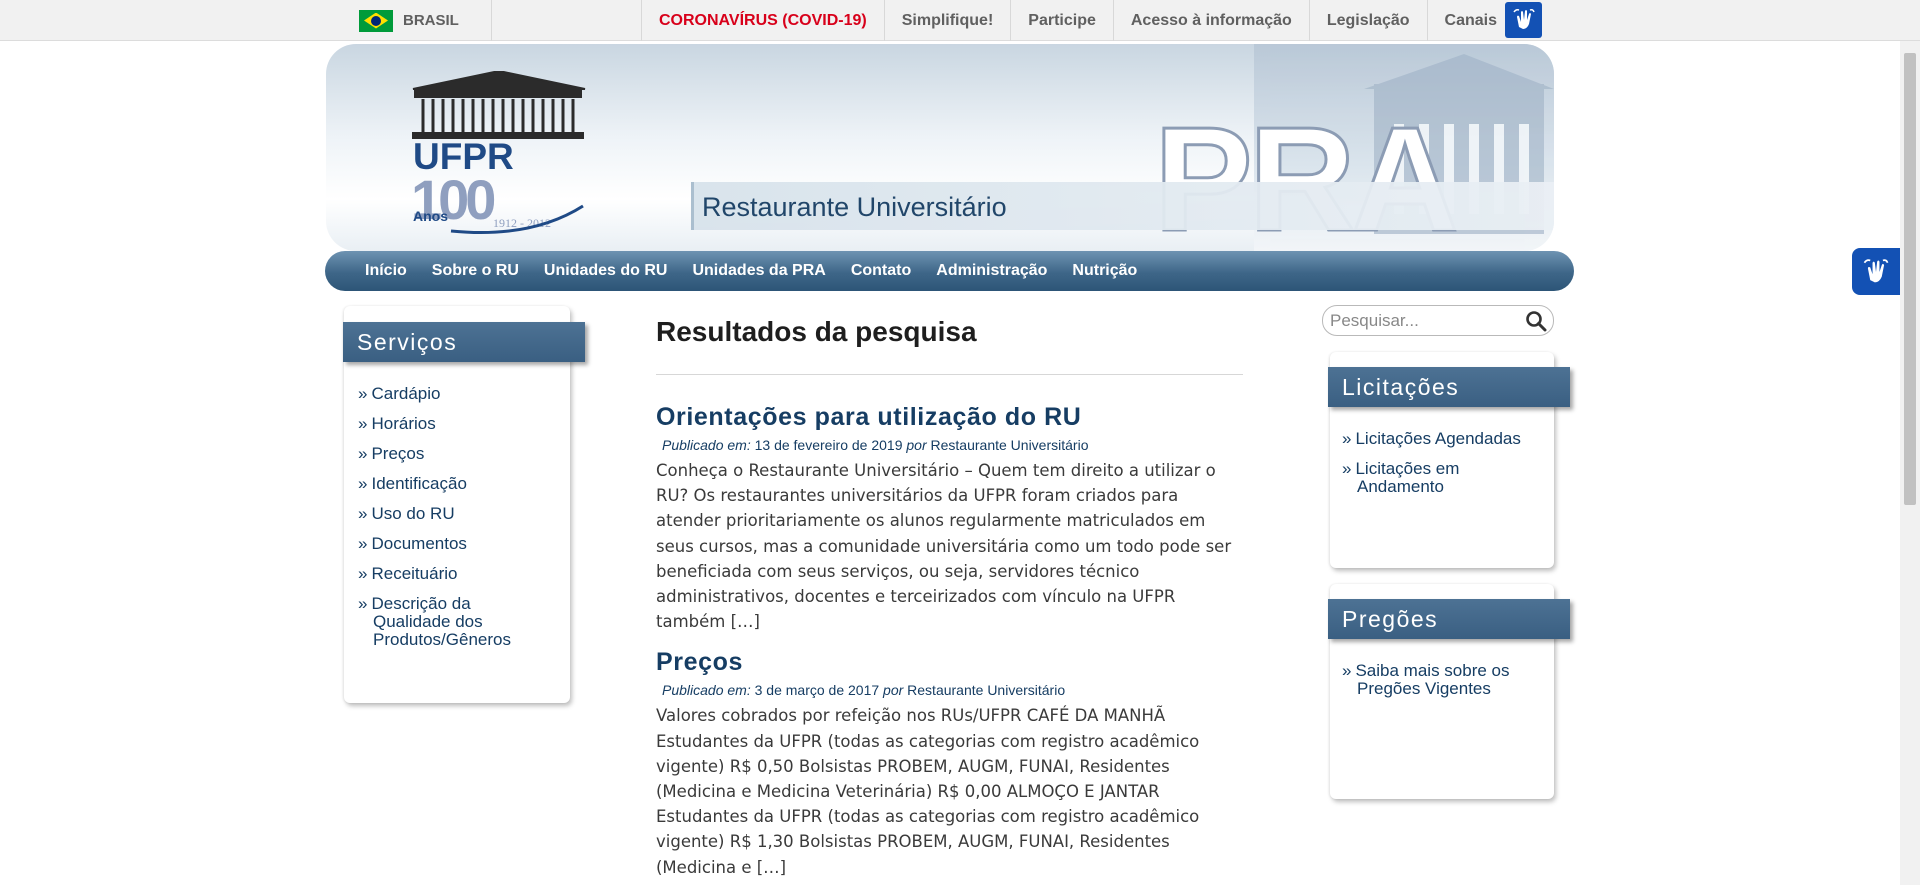 The height and width of the screenshot is (894, 1920). Describe the element at coordinates (1367, 20) in the screenshot. I see `gov-link-legislacao: Legislação` at that location.